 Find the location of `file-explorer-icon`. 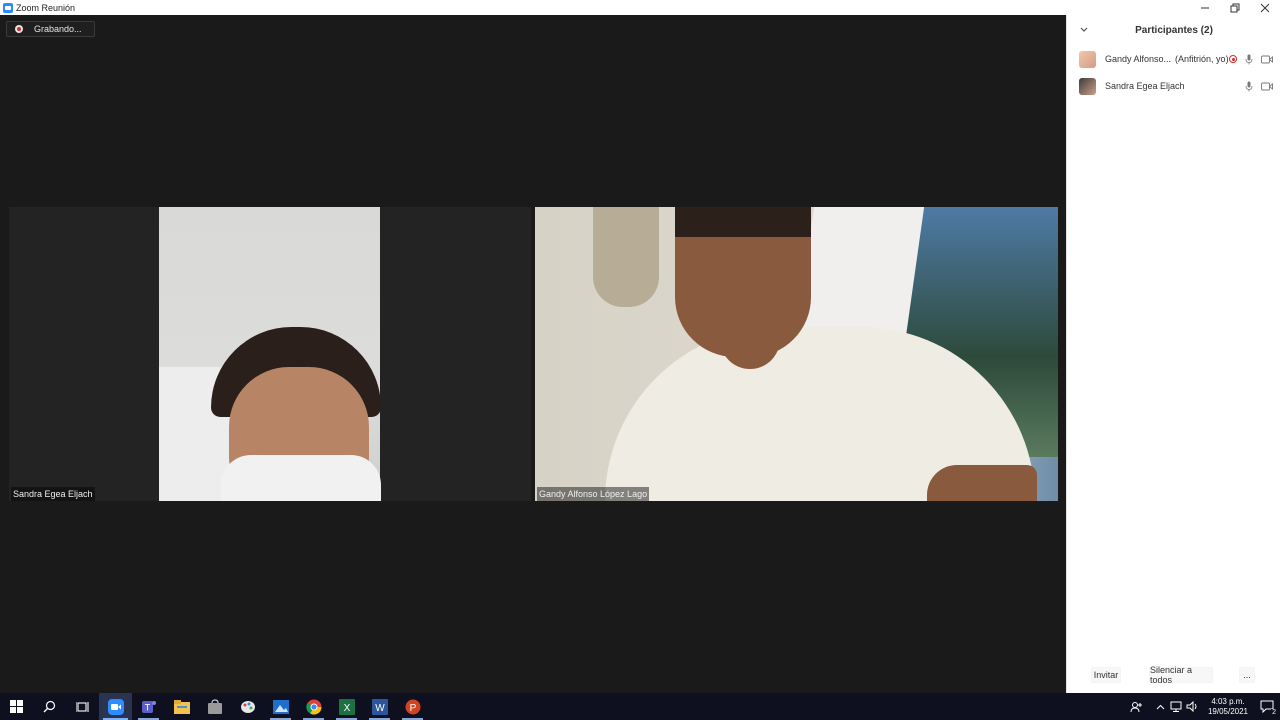

file-explorer-icon is located at coordinates (181, 706).